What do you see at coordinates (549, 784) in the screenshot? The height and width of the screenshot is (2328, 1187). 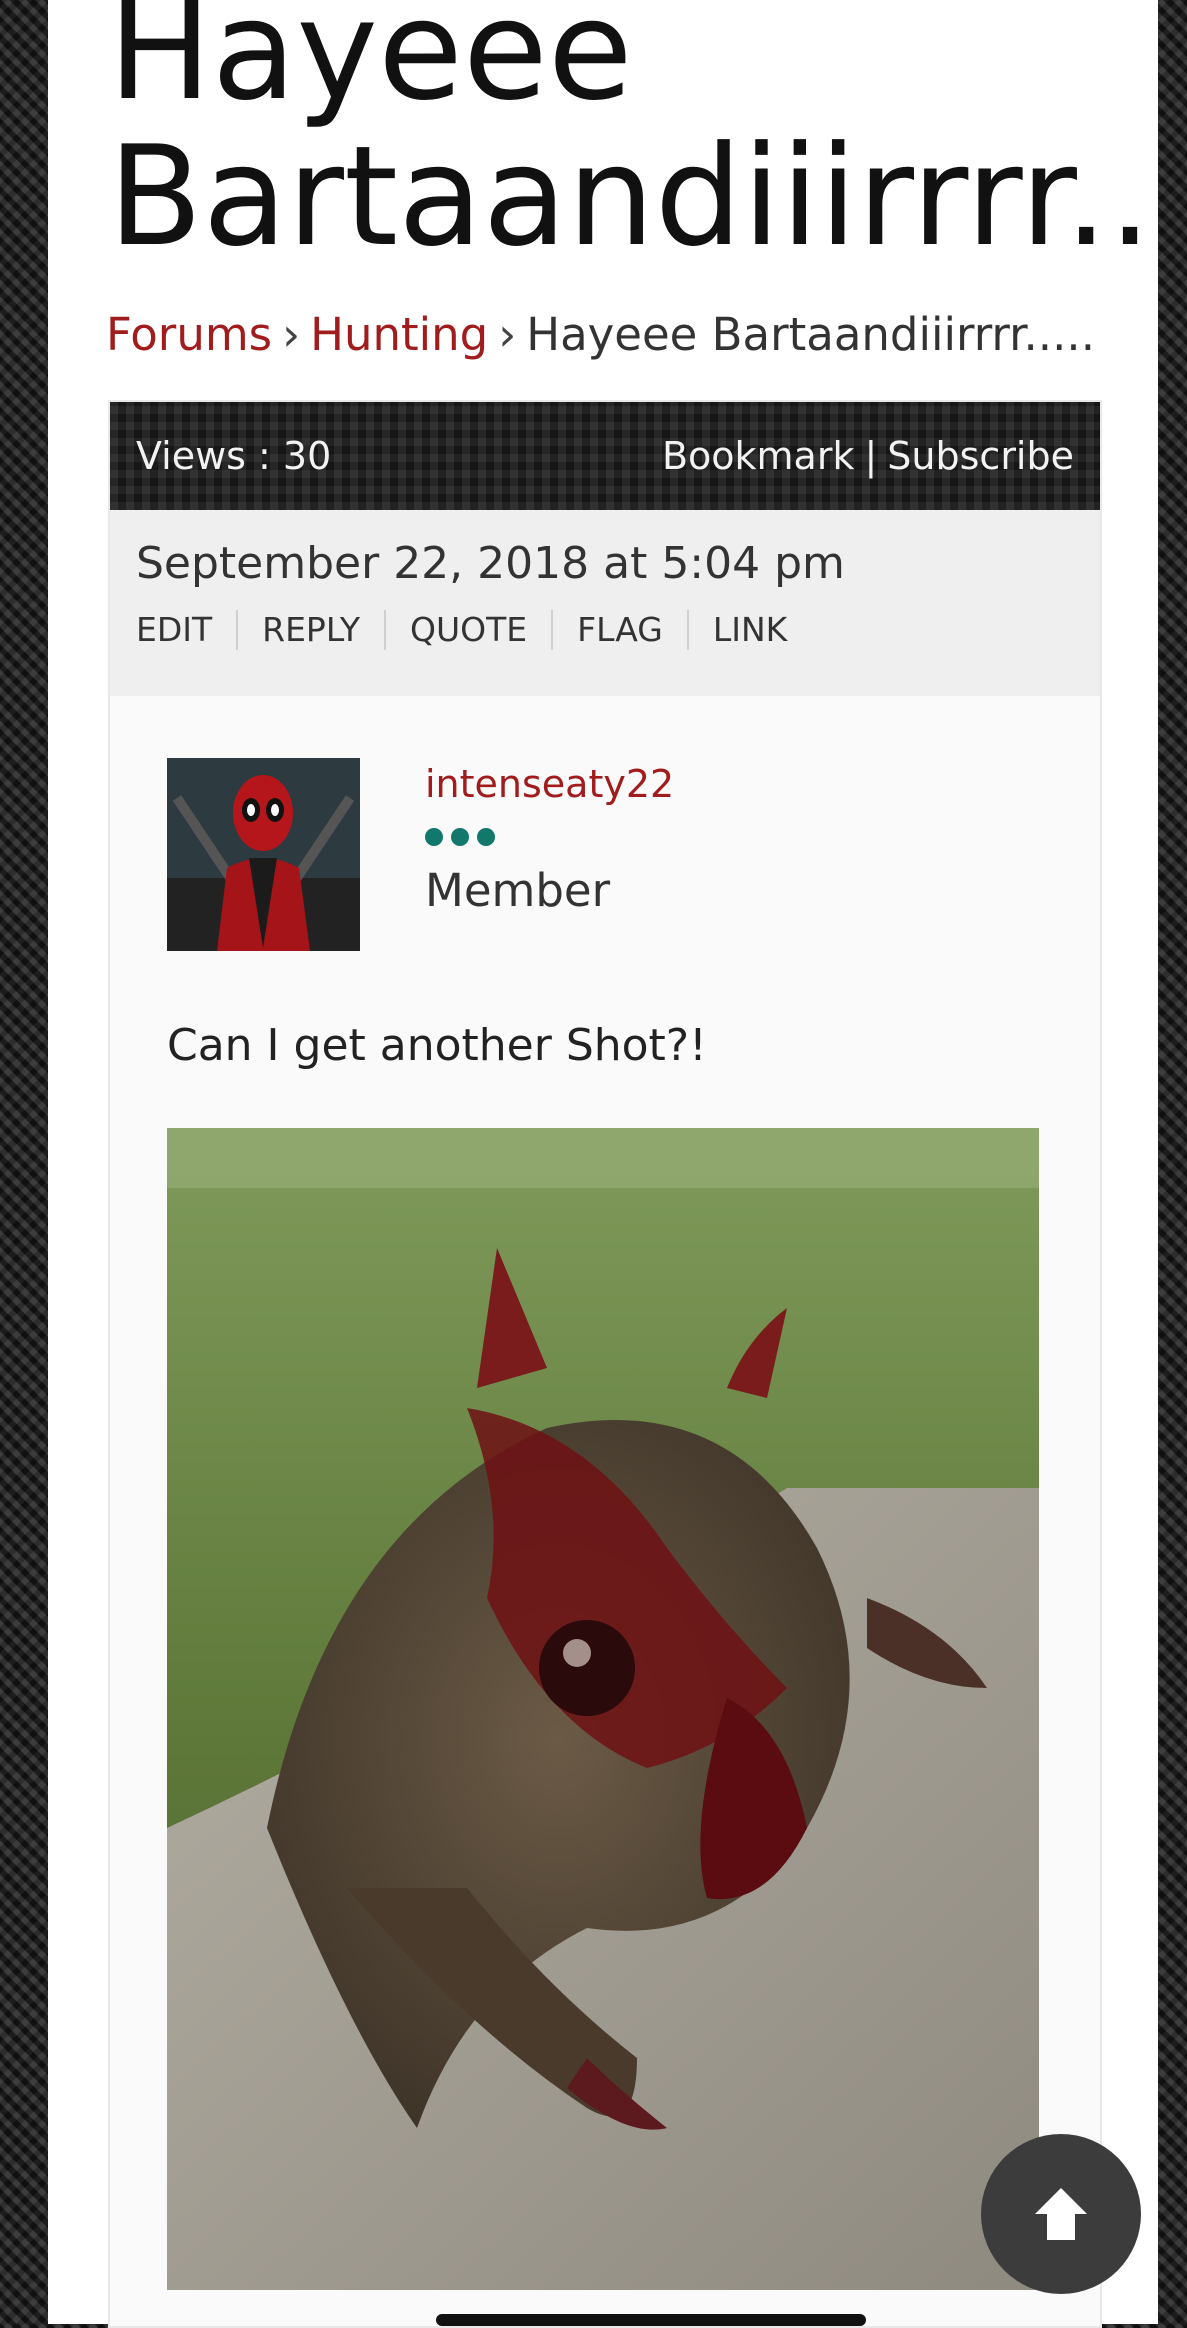 I see `author-username: intenseaty22` at bounding box center [549, 784].